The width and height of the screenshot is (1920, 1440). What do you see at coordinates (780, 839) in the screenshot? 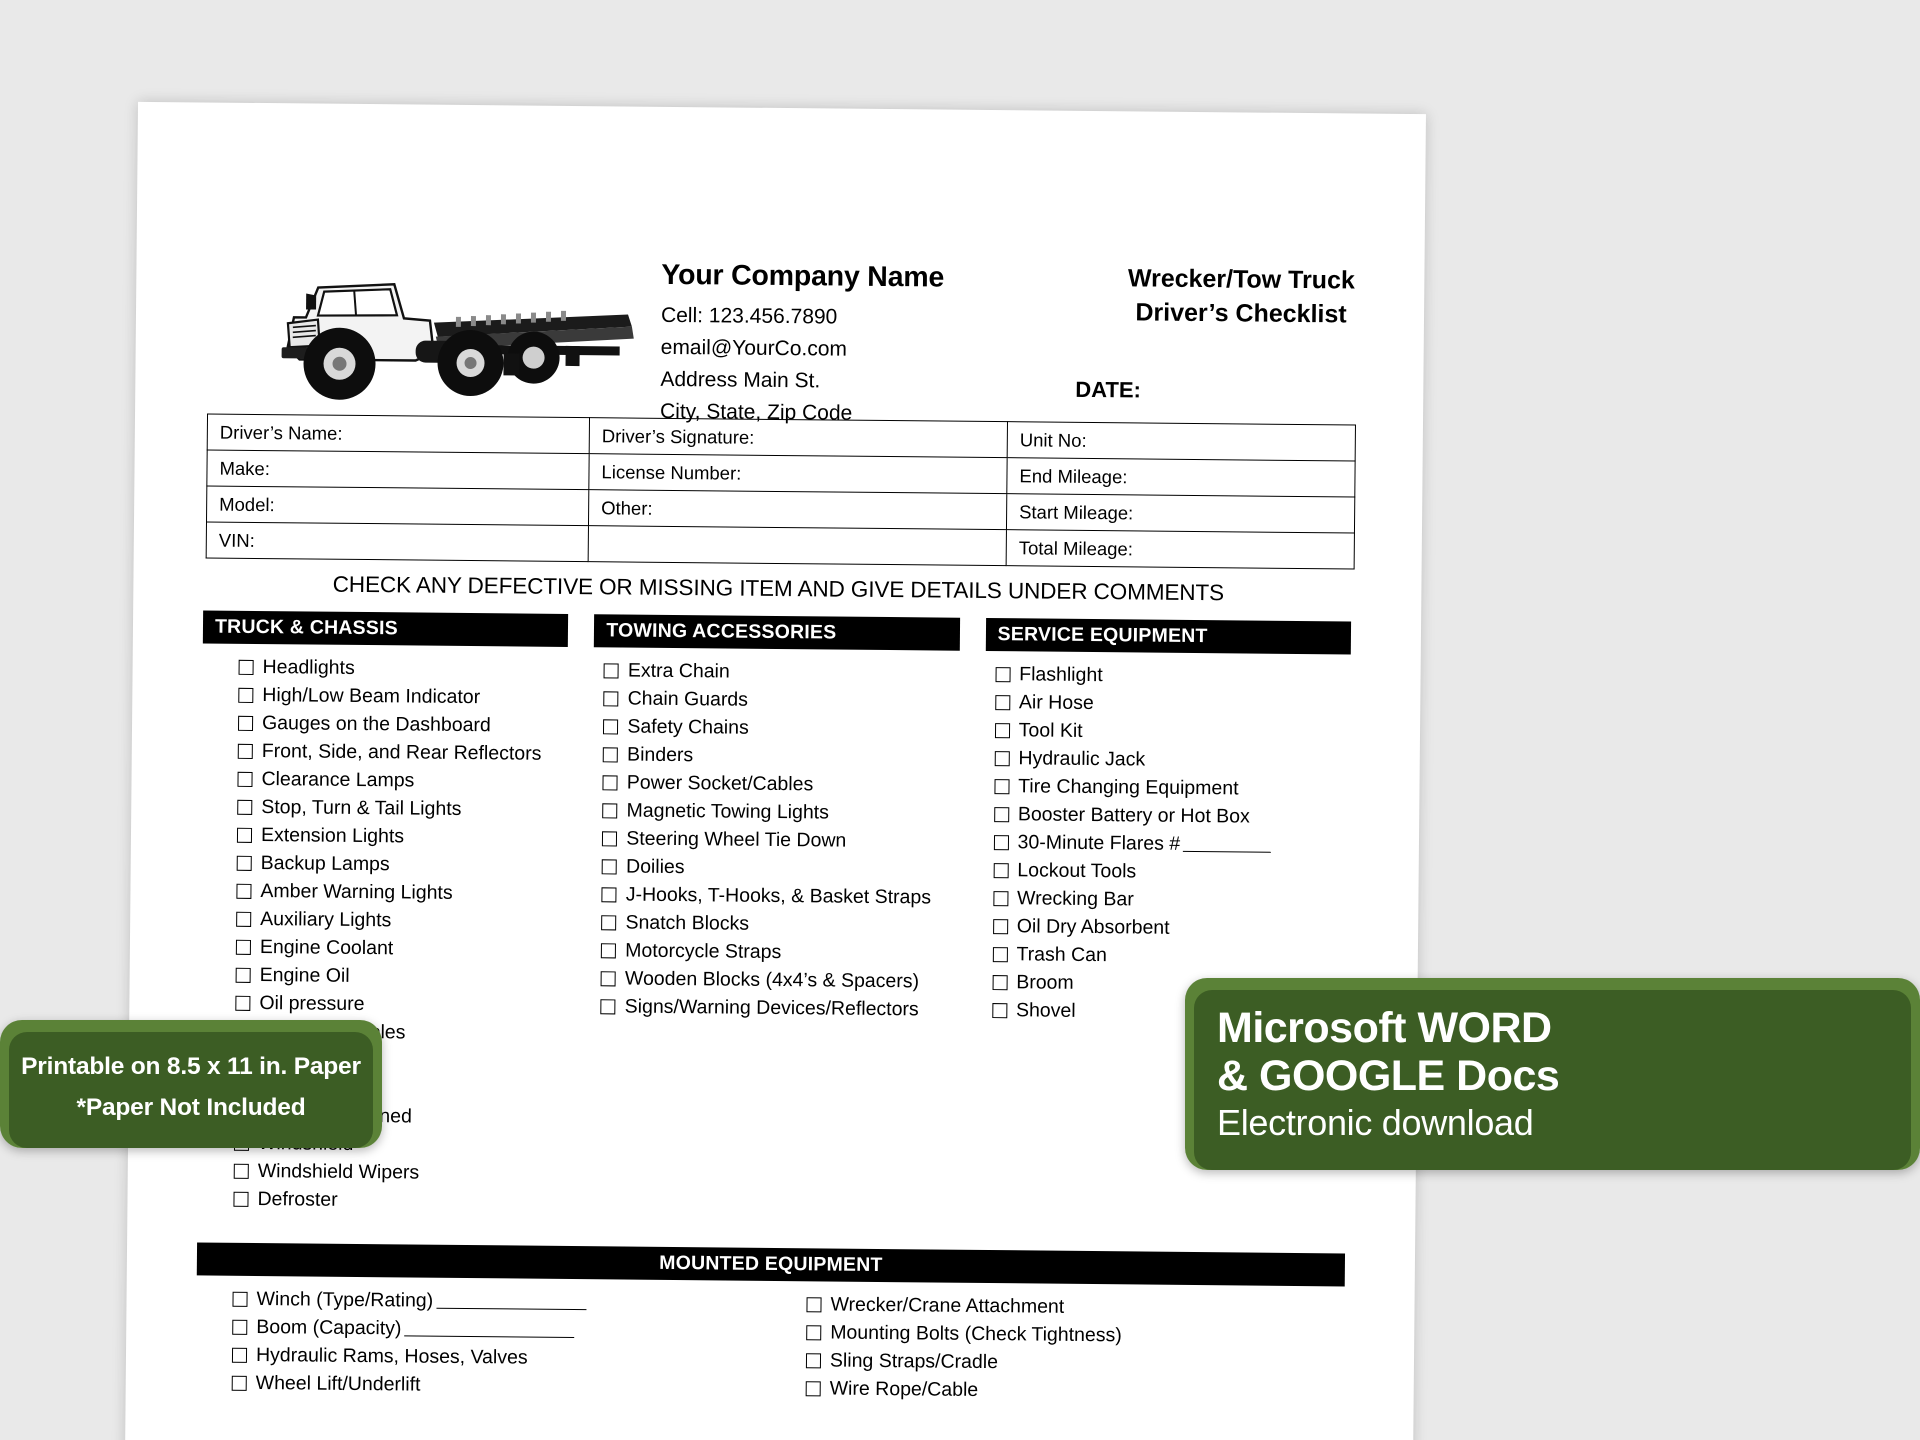
I see `checklist-item: Steering Wheel Tie Down` at bounding box center [780, 839].